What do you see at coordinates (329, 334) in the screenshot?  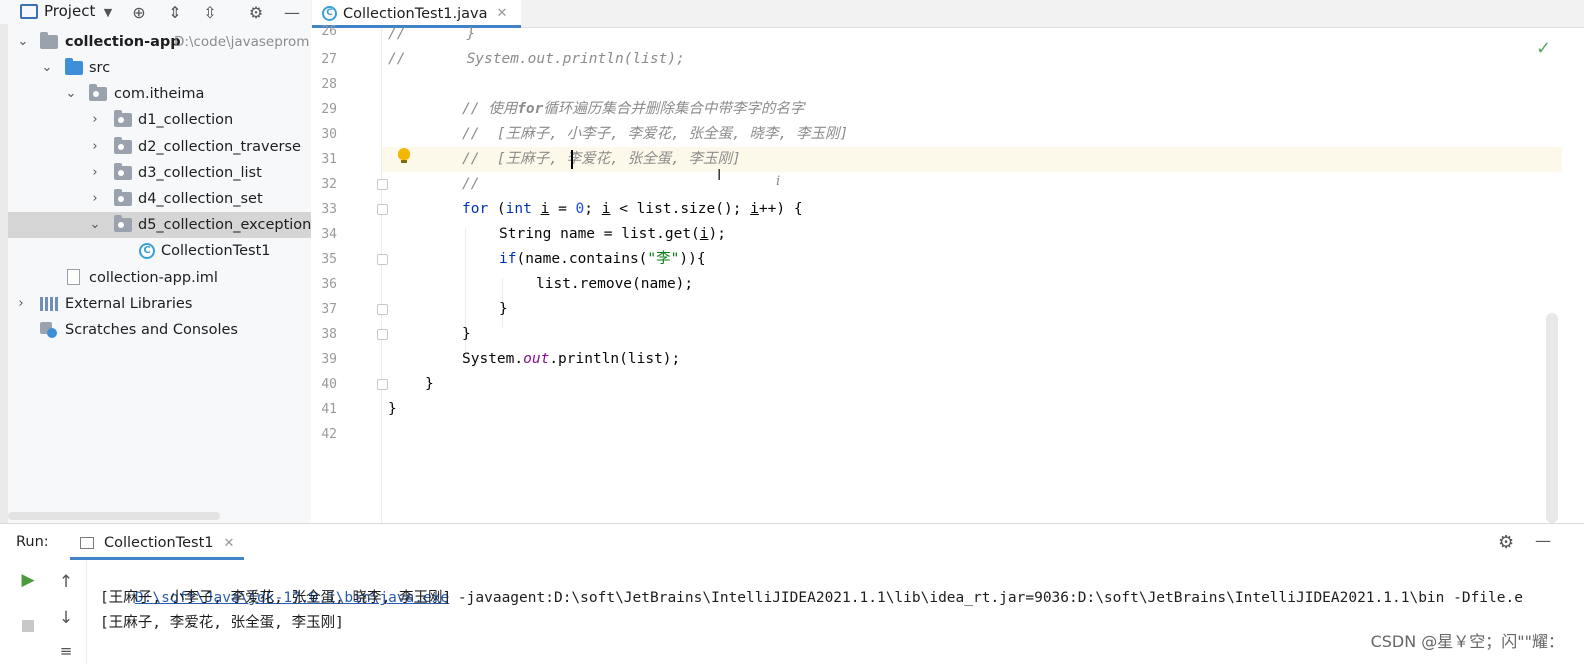 I see `line-number: 38` at bounding box center [329, 334].